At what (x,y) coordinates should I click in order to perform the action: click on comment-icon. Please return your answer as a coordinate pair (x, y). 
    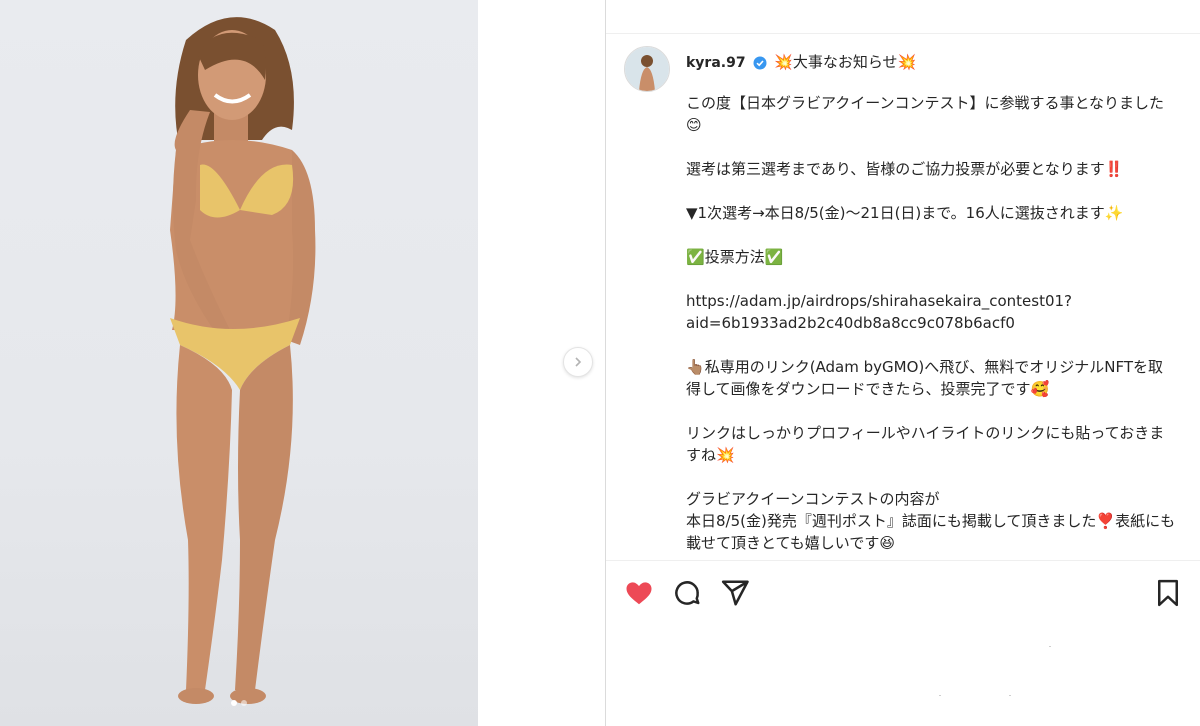
    Looking at the image, I should click on (687, 593).